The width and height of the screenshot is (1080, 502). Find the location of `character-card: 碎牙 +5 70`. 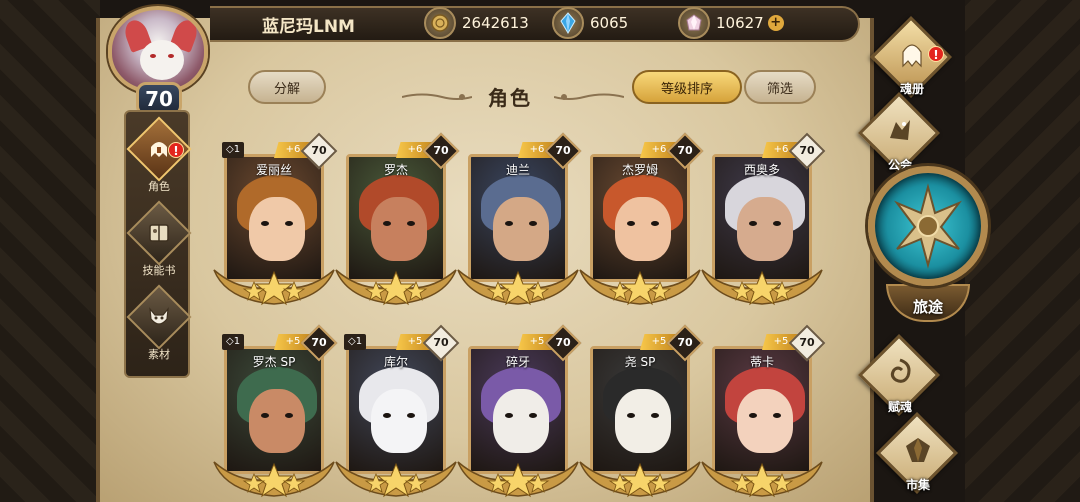

character-card: 碎牙 +5 70 is located at coordinates (519, 413).